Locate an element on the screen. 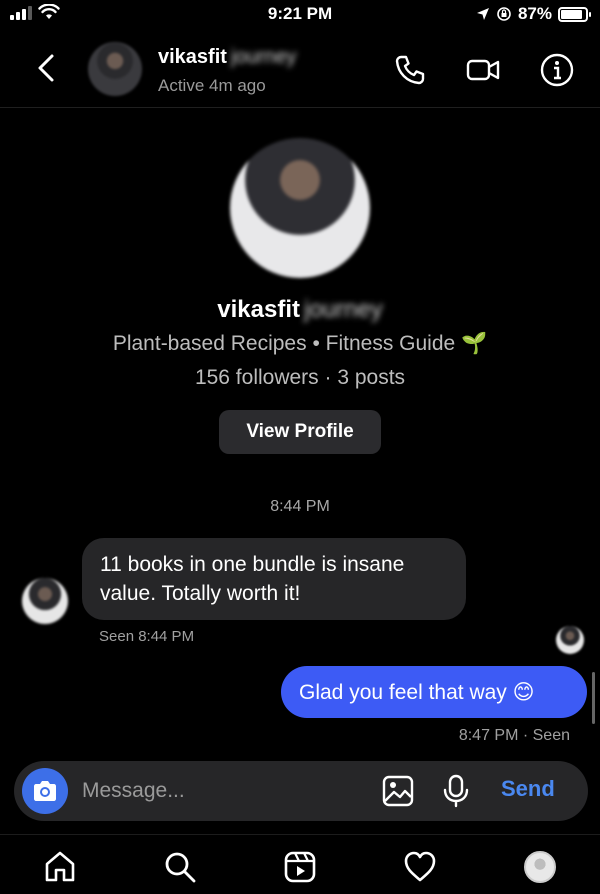  status-right: 87% is located at coordinates (533, 14).